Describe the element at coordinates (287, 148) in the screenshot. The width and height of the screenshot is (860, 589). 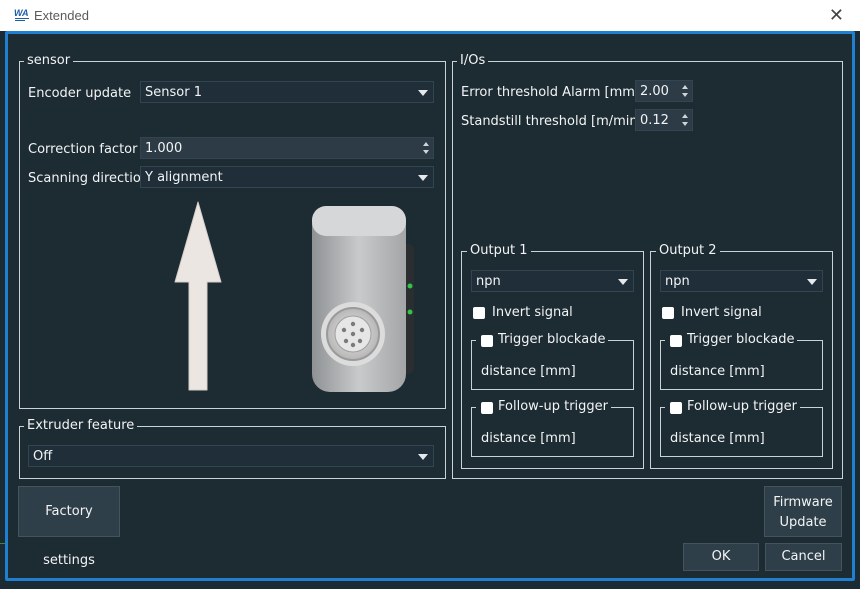
I see `correction-factor-spinbox: 1.000` at that location.